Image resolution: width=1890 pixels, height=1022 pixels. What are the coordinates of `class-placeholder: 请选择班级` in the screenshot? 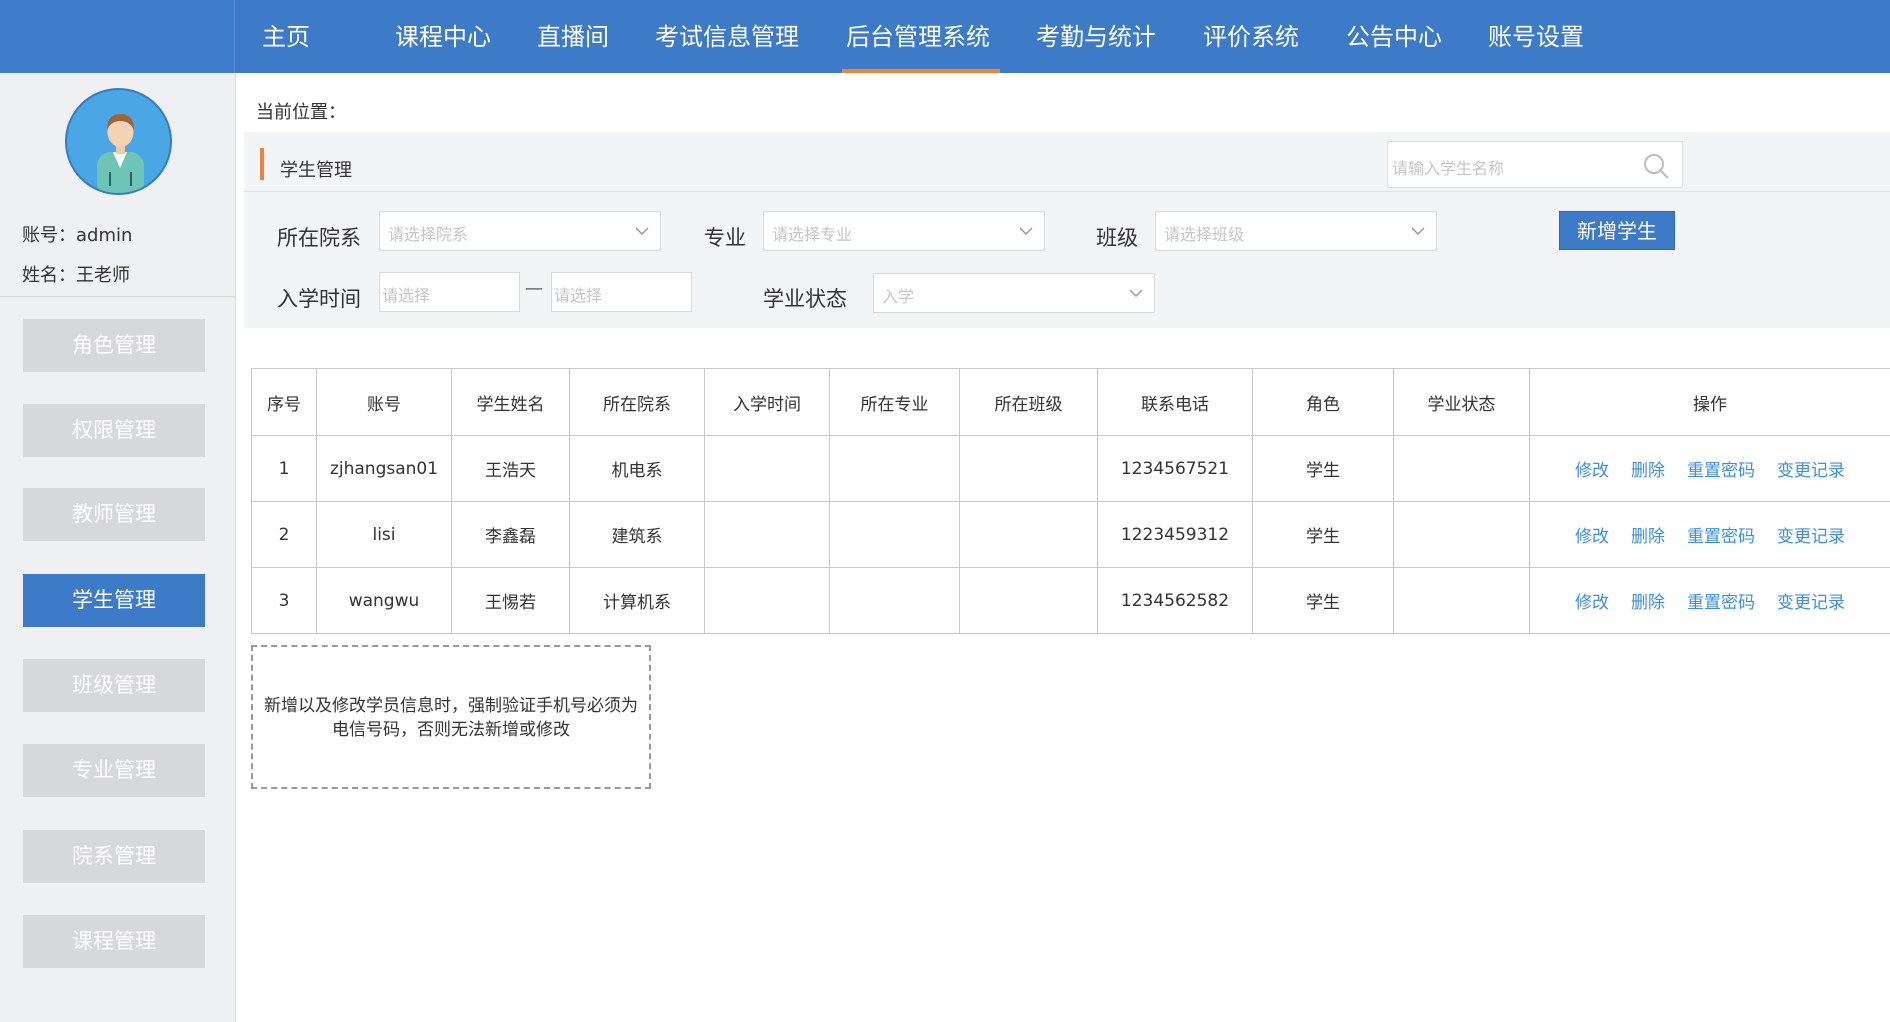 It's located at (1204, 234).